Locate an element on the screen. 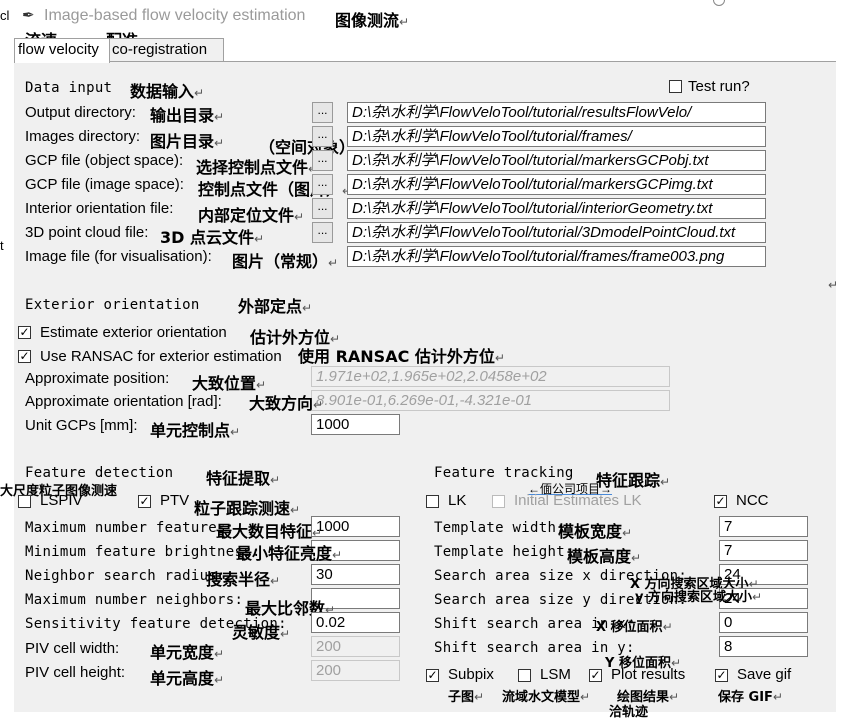  lsm-zh: 流域水文模型↵ is located at coordinates (546, 697).